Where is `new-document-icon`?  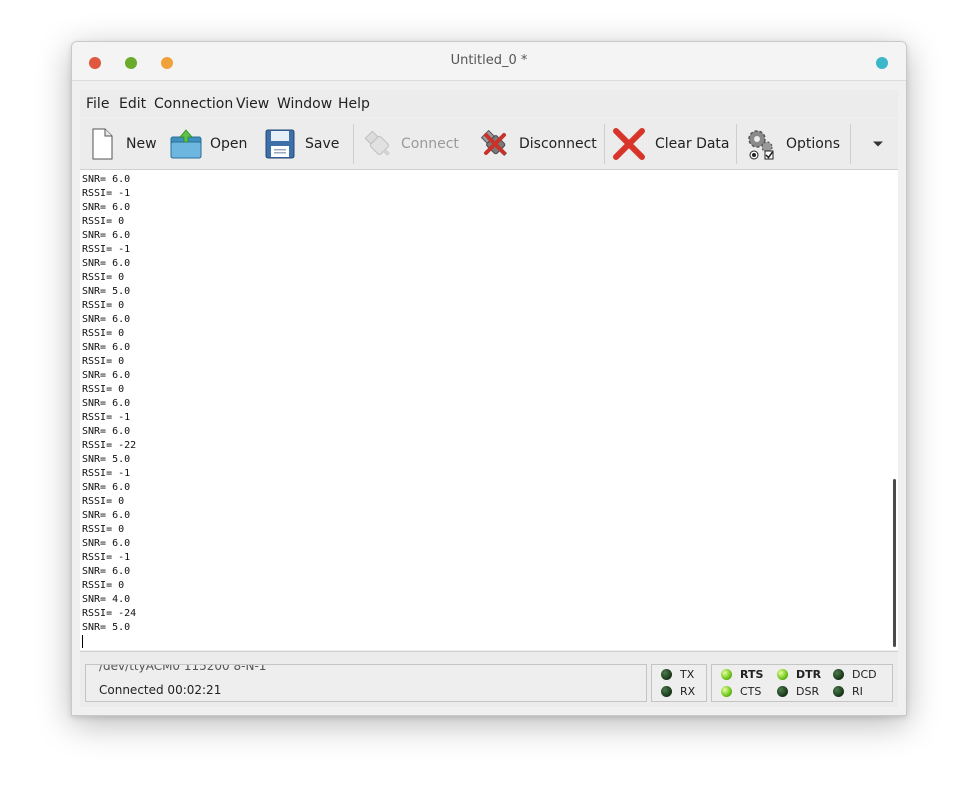 new-document-icon is located at coordinates (102, 144).